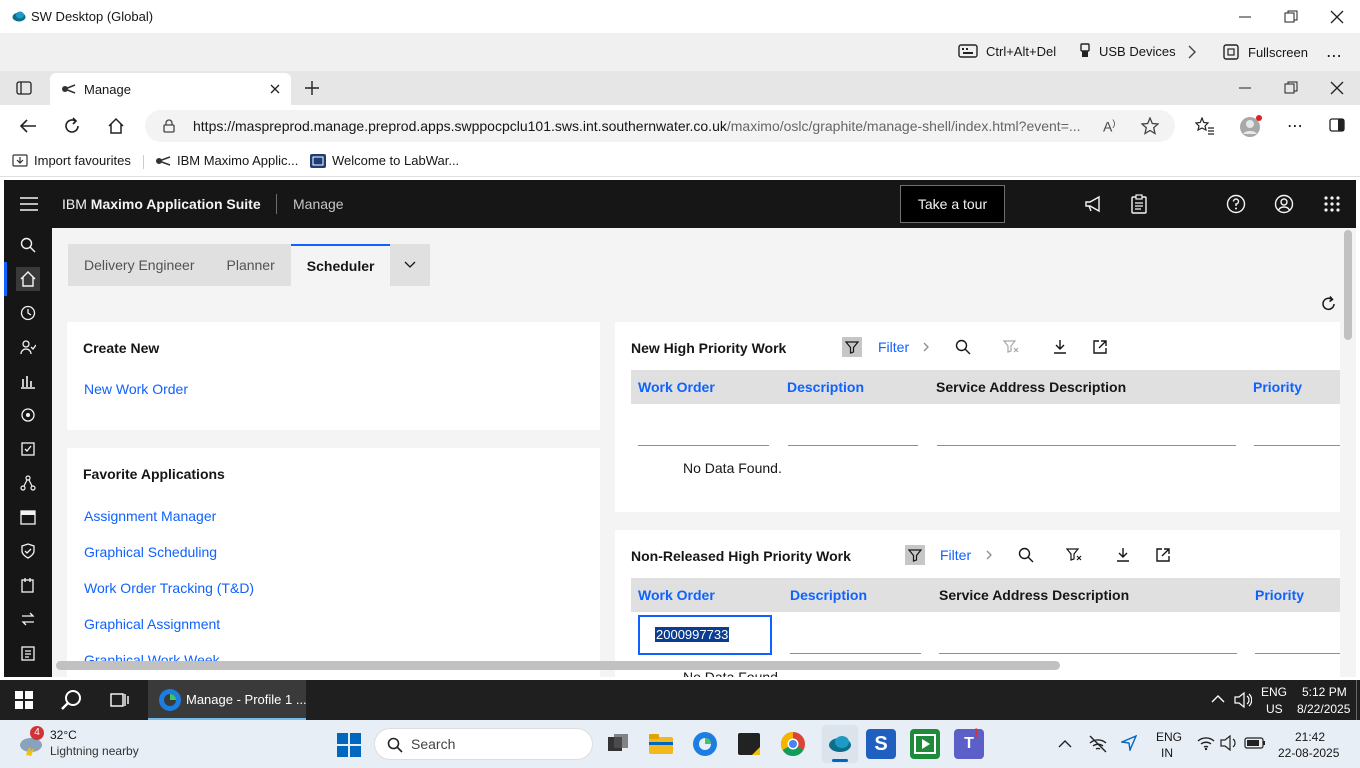 The height and width of the screenshot is (768, 1360). I want to click on non-released-launch-icon, so click(1163, 555).